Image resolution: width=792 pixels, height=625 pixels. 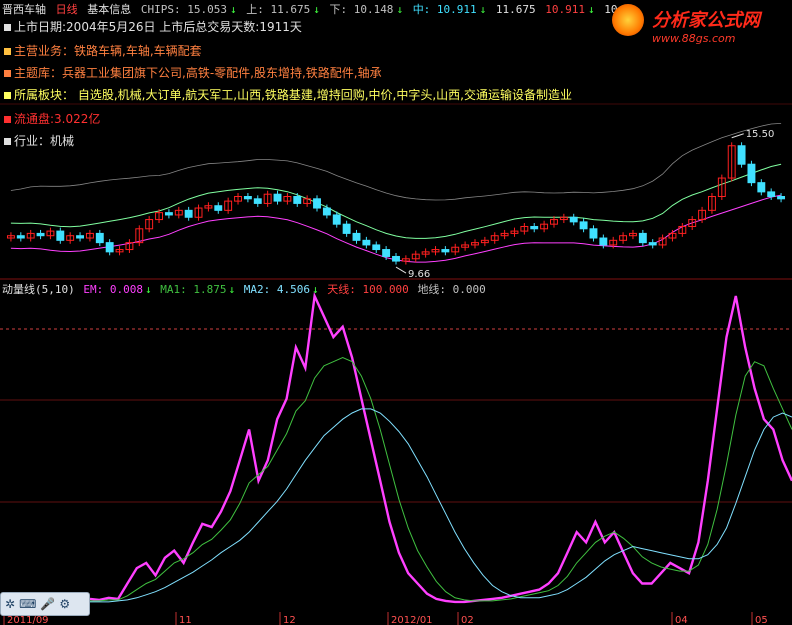 I want to click on float-info: 流通盘:3.022亿, so click(x=52, y=118).